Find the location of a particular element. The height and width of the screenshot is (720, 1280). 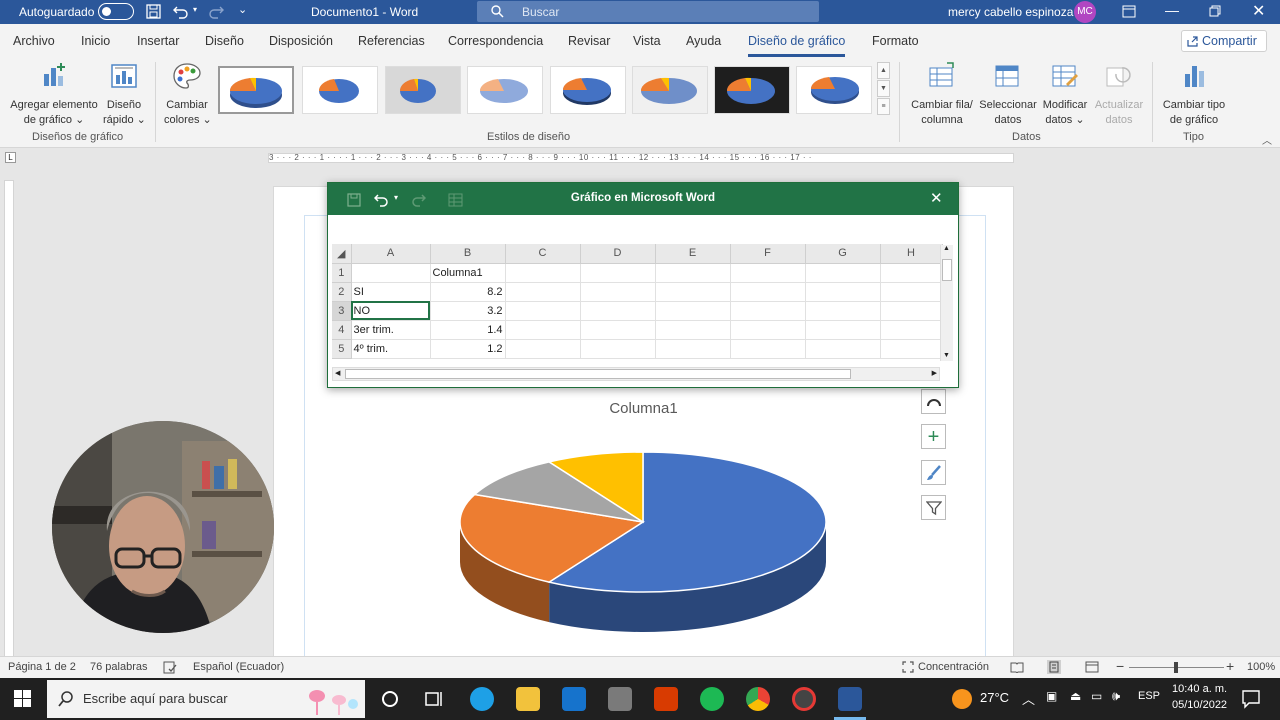

quick-layout-button: Diseño rápido ⌄ is located at coordinates (124, 95).